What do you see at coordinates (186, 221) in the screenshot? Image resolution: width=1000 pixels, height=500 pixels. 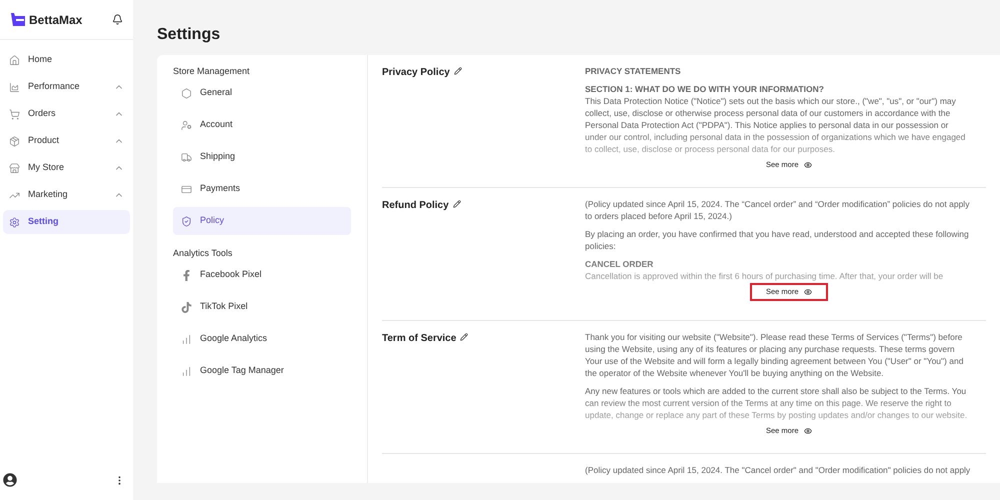 I see `shield-icon` at bounding box center [186, 221].